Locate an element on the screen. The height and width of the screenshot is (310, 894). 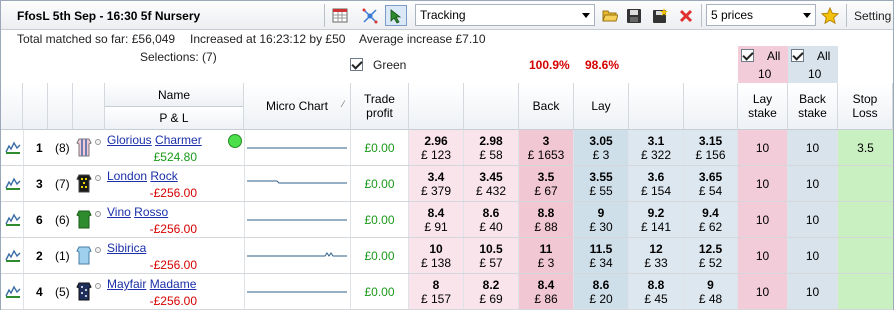
stop-loss-cell: 3.5 is located at coordinates (865, 147).